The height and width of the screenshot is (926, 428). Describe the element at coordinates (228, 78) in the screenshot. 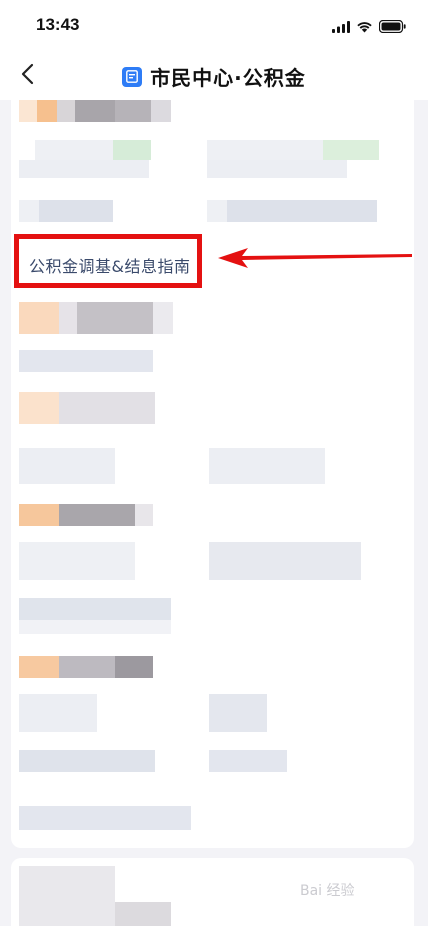

I see `page-title: 市民中心·公积金` at that location.